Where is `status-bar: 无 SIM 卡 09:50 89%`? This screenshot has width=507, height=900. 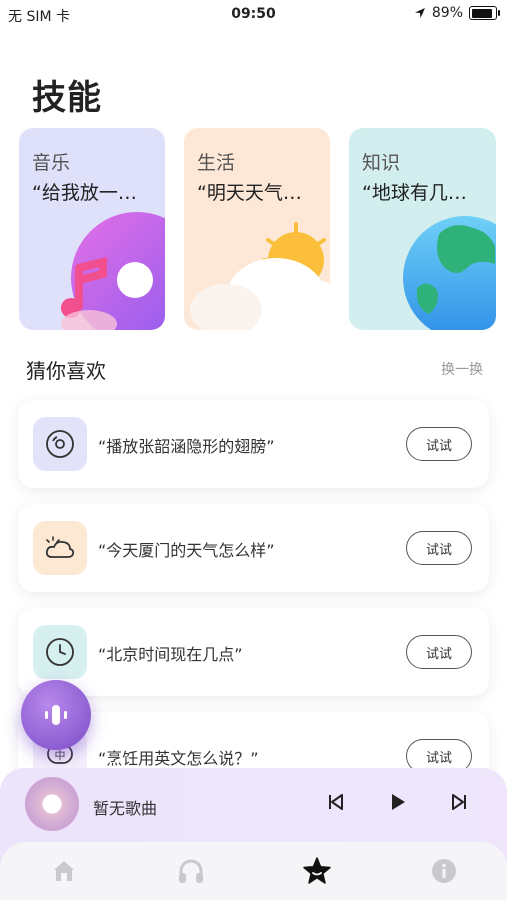 status-bar: 无 SIM 卡 09:50 89% is located at coordinates (253, 15).